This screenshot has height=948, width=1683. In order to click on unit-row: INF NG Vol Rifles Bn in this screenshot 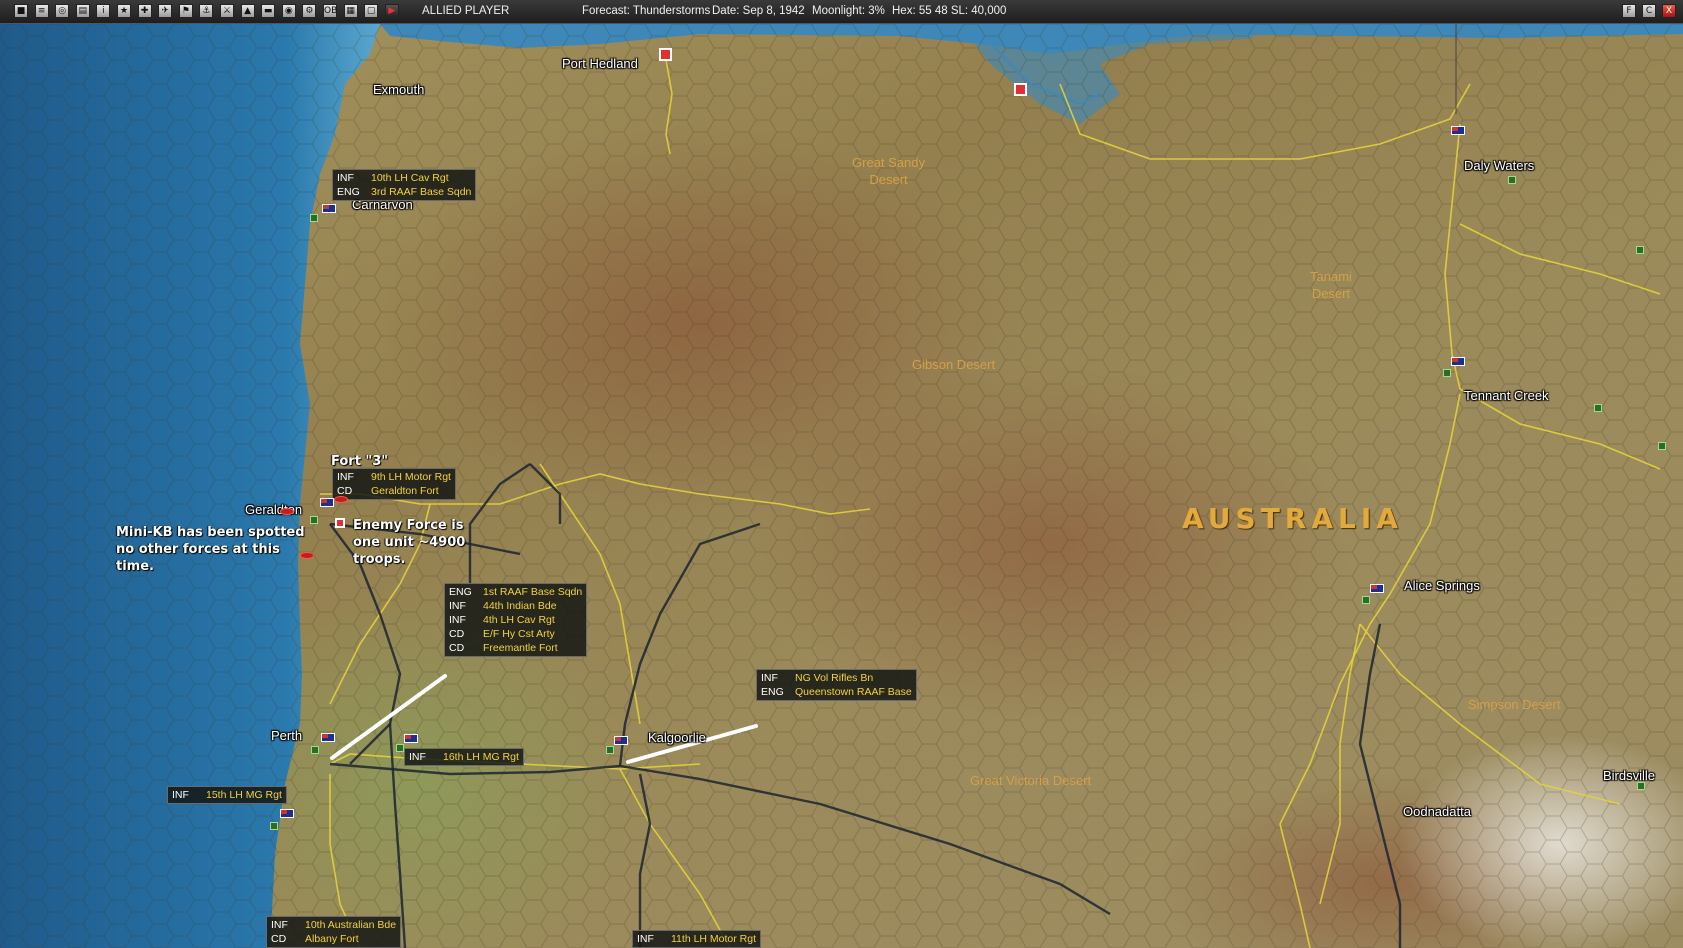, I will do `click(836, 678)`.